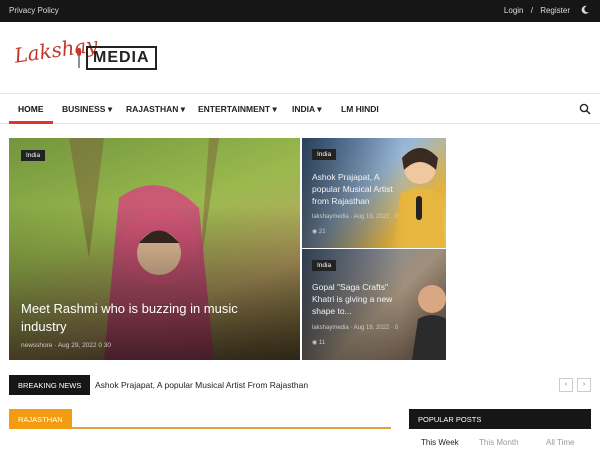 The height and width of the screenshot is (450, 600). I want to click on nav-business: BUSINESS ▾, so click(87, 109).